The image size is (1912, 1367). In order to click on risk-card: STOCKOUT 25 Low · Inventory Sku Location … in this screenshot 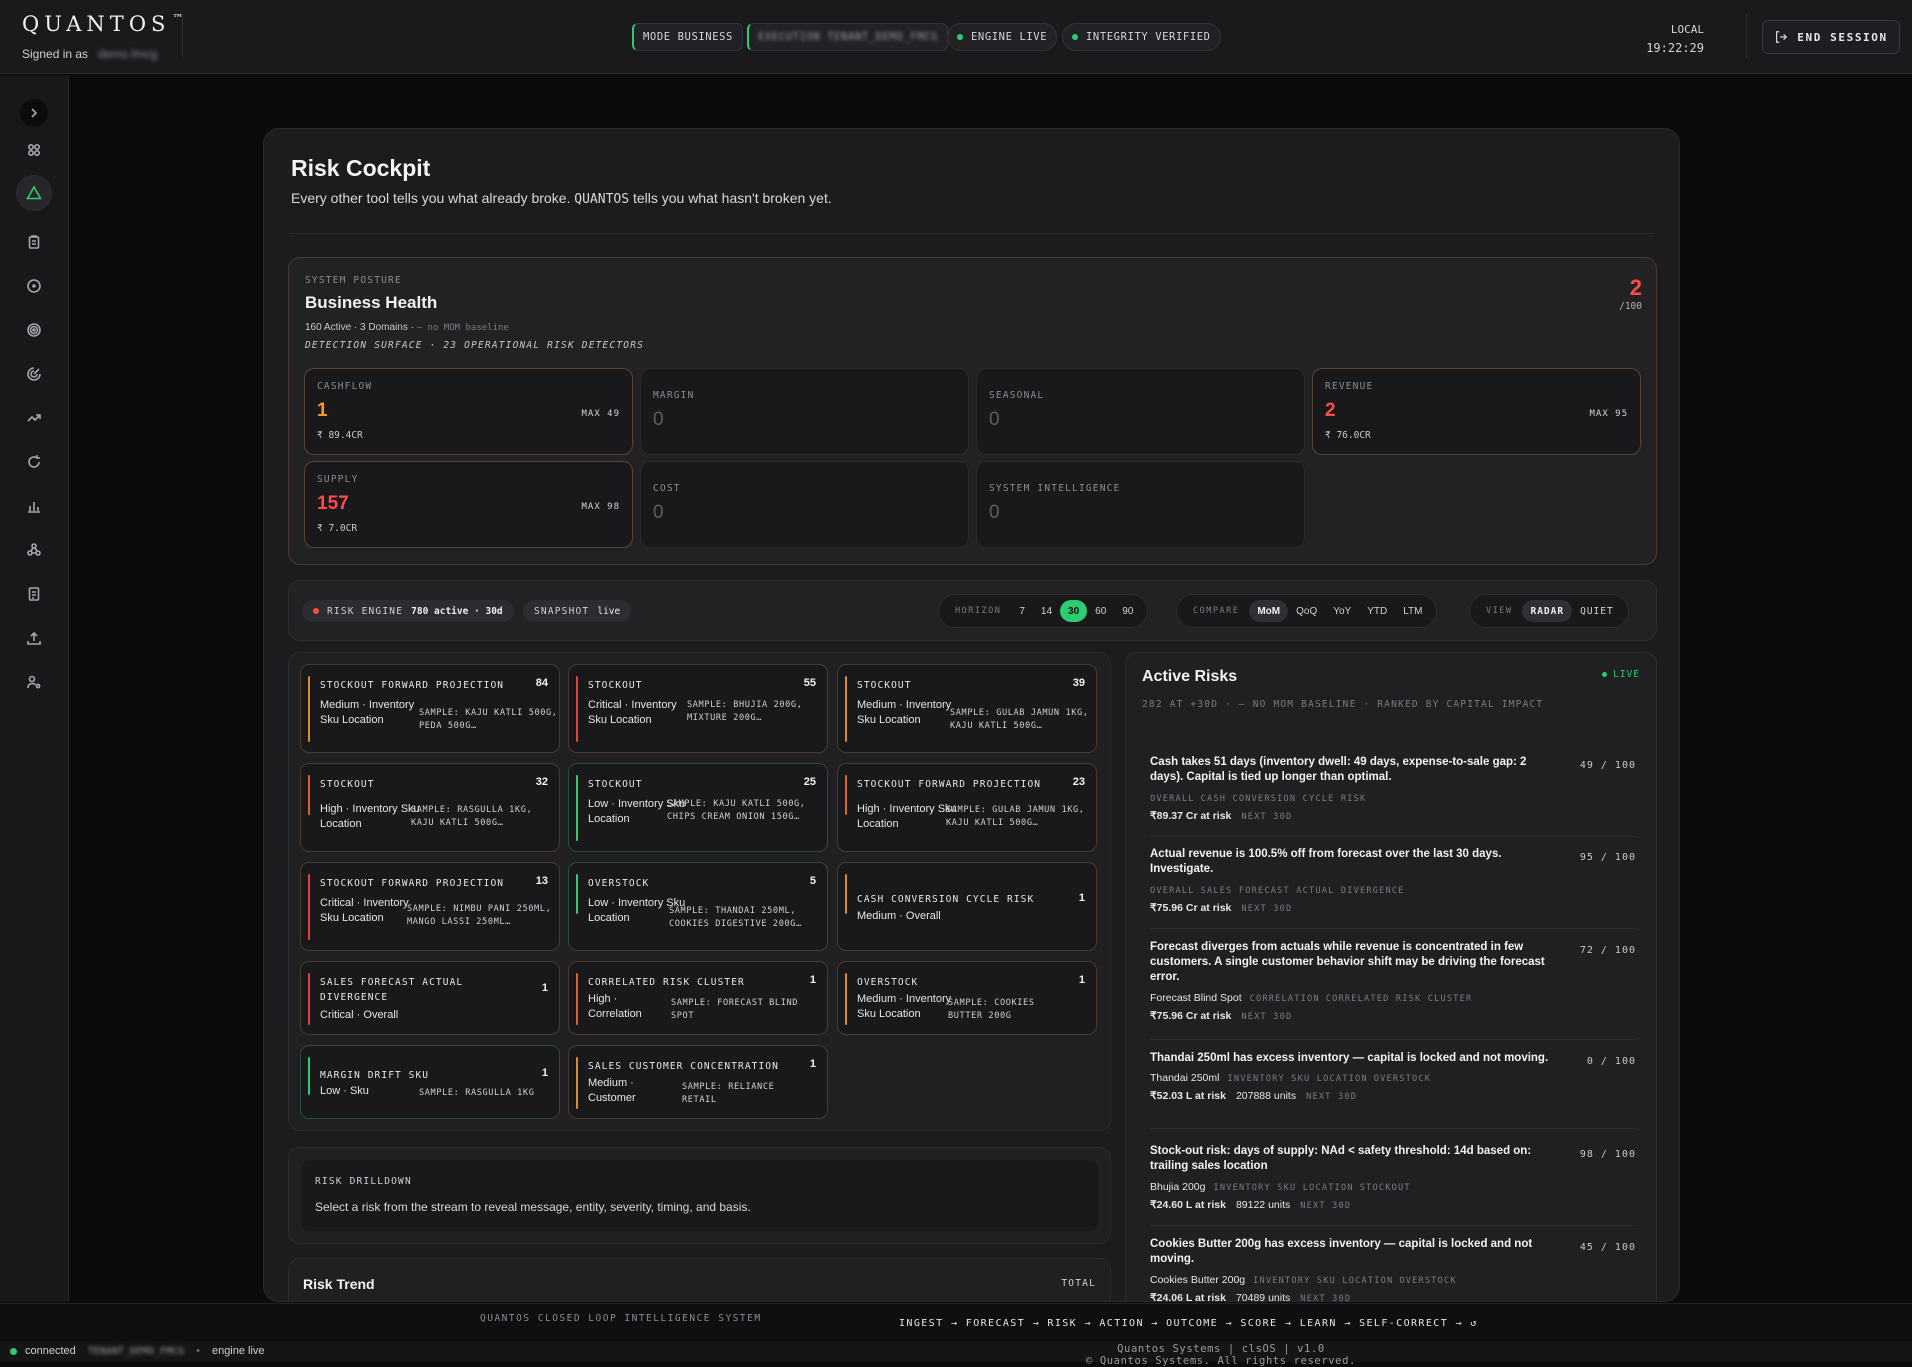, I will do `click(698, 807)`.